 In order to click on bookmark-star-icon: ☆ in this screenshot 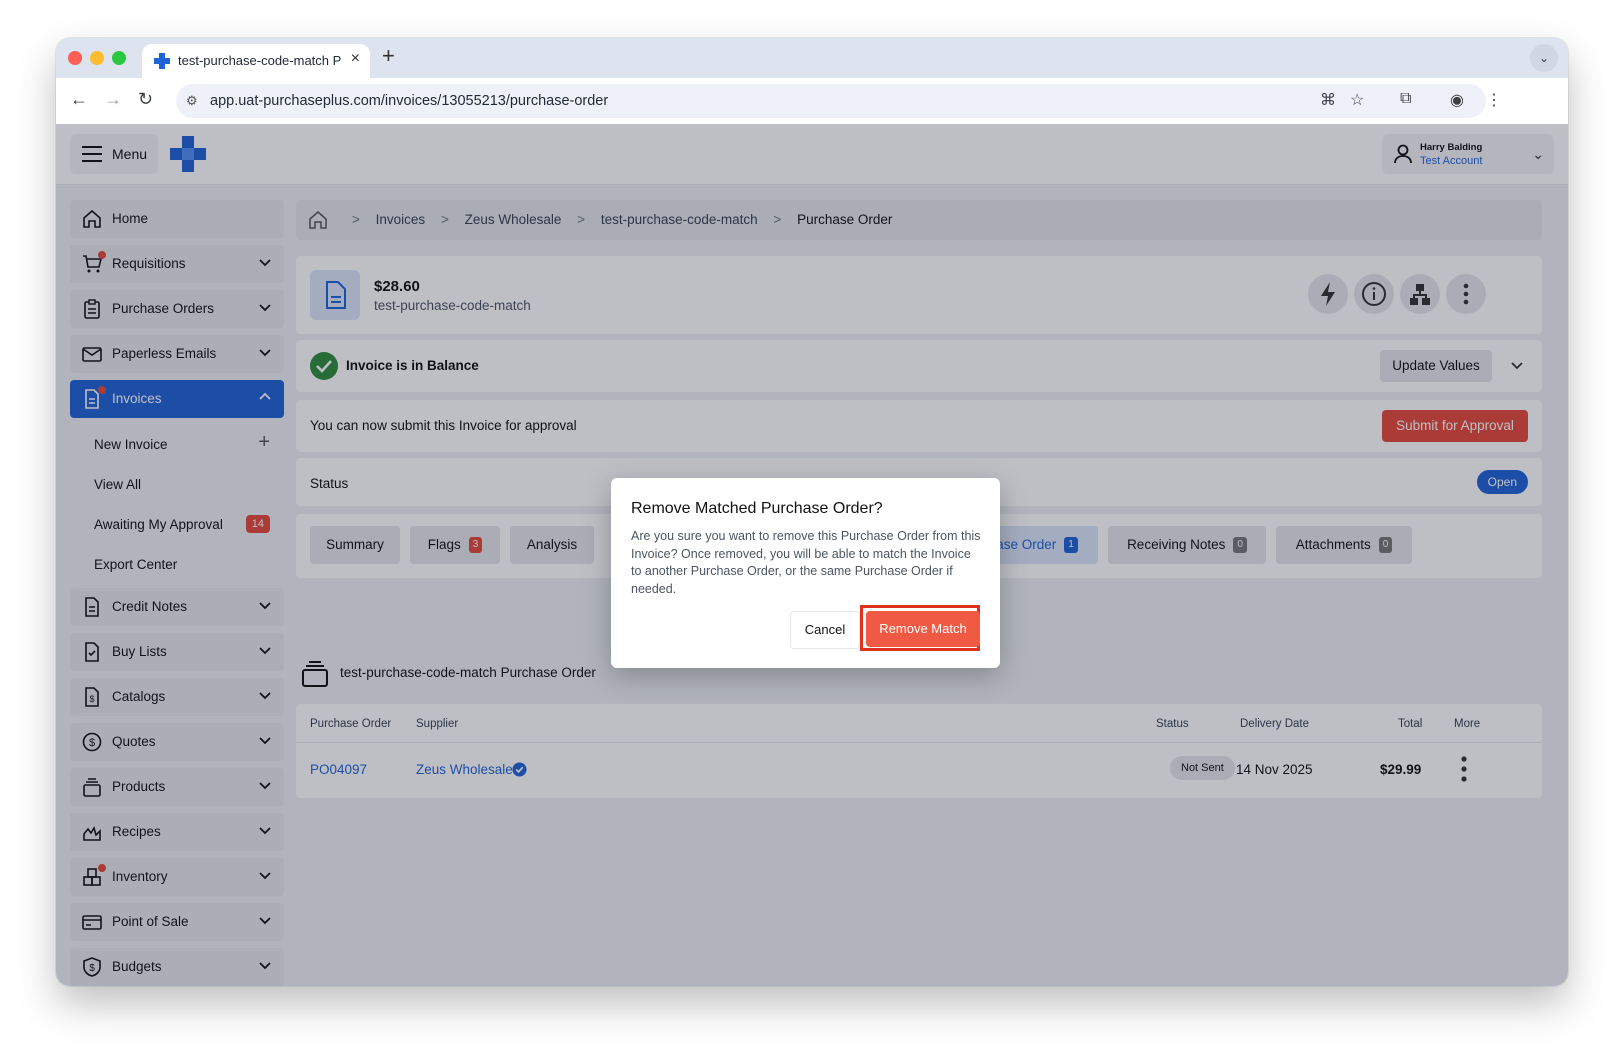, I will do `click(1357, 100)`.